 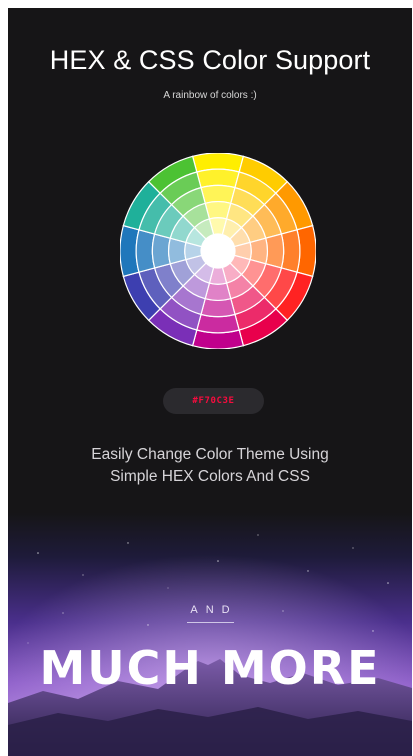 I want to click on description-line-1: Easily Change Color Theme Using, so click(x=210, y=454).